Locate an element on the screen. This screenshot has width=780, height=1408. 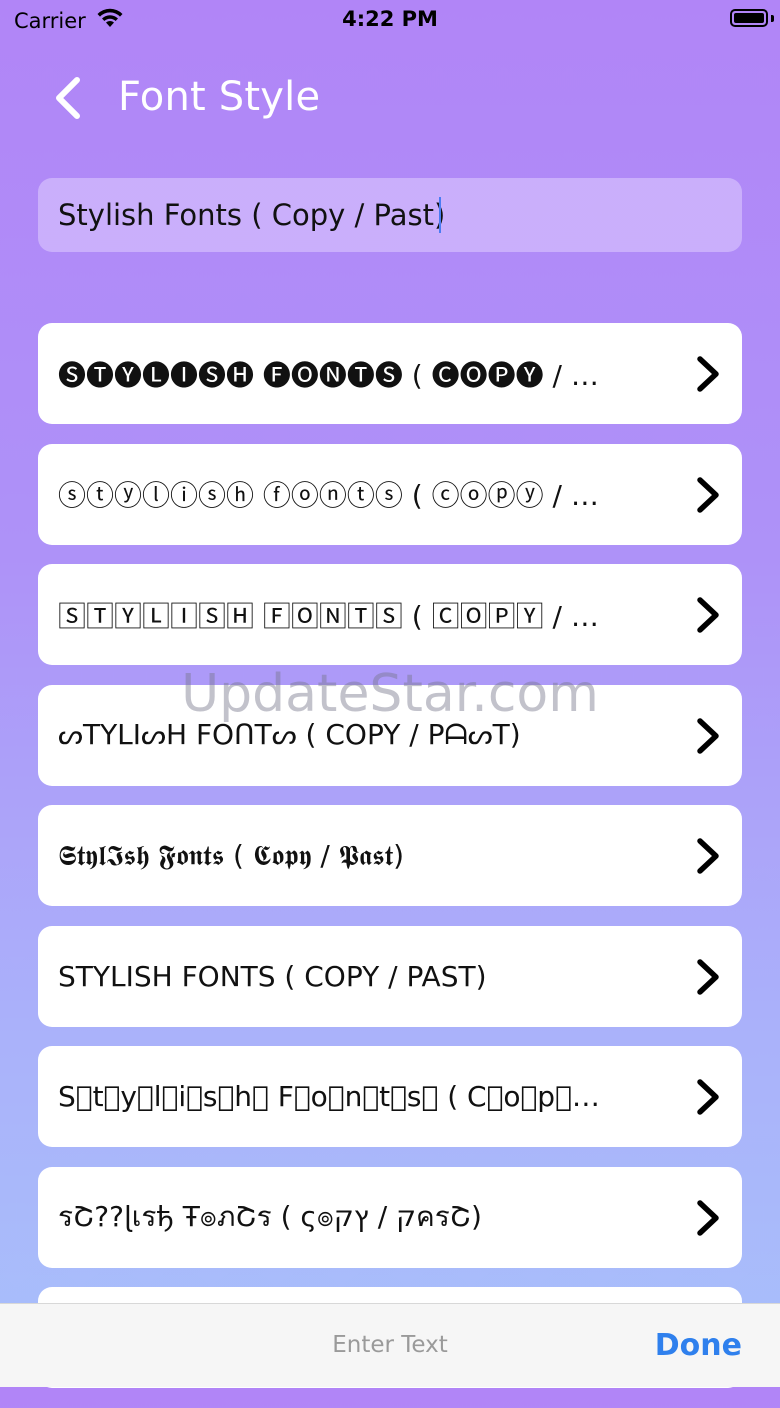
keyboard-accessory-bar: Enter Text Done is located at coordinates (390, 1345).